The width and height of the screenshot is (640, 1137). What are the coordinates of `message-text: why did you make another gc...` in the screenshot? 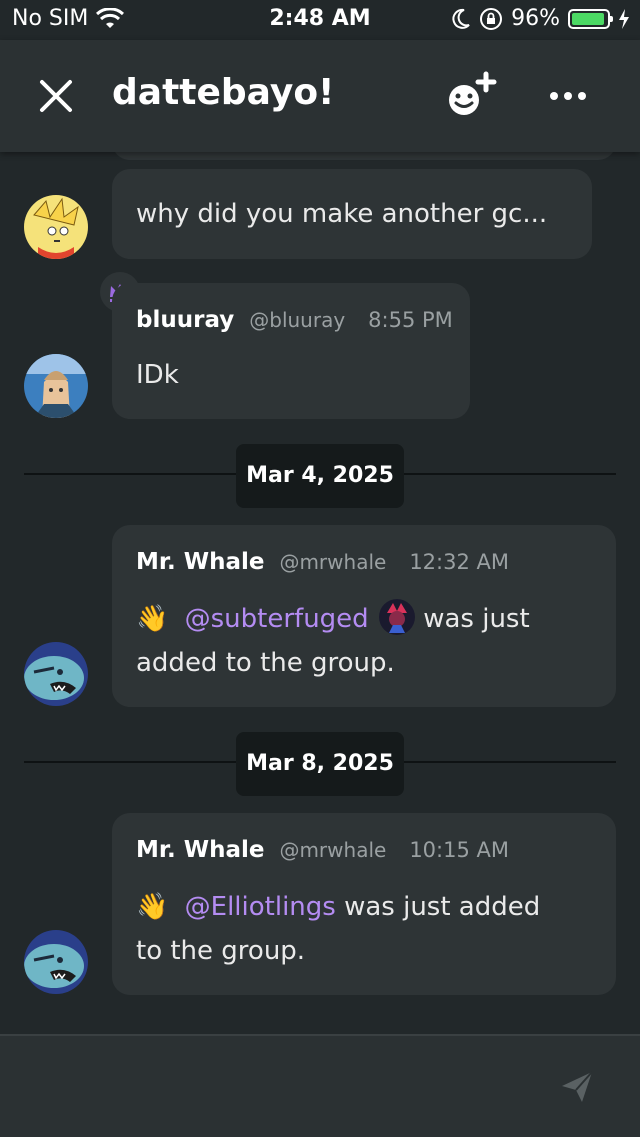 It's located at (342, 214).